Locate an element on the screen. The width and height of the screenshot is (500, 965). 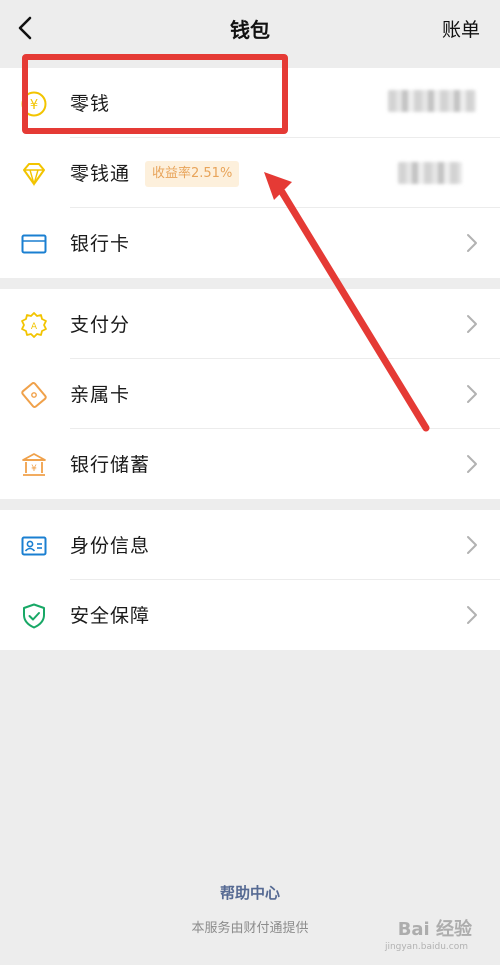
bank-card-icon is located at coordinates (34, 244).